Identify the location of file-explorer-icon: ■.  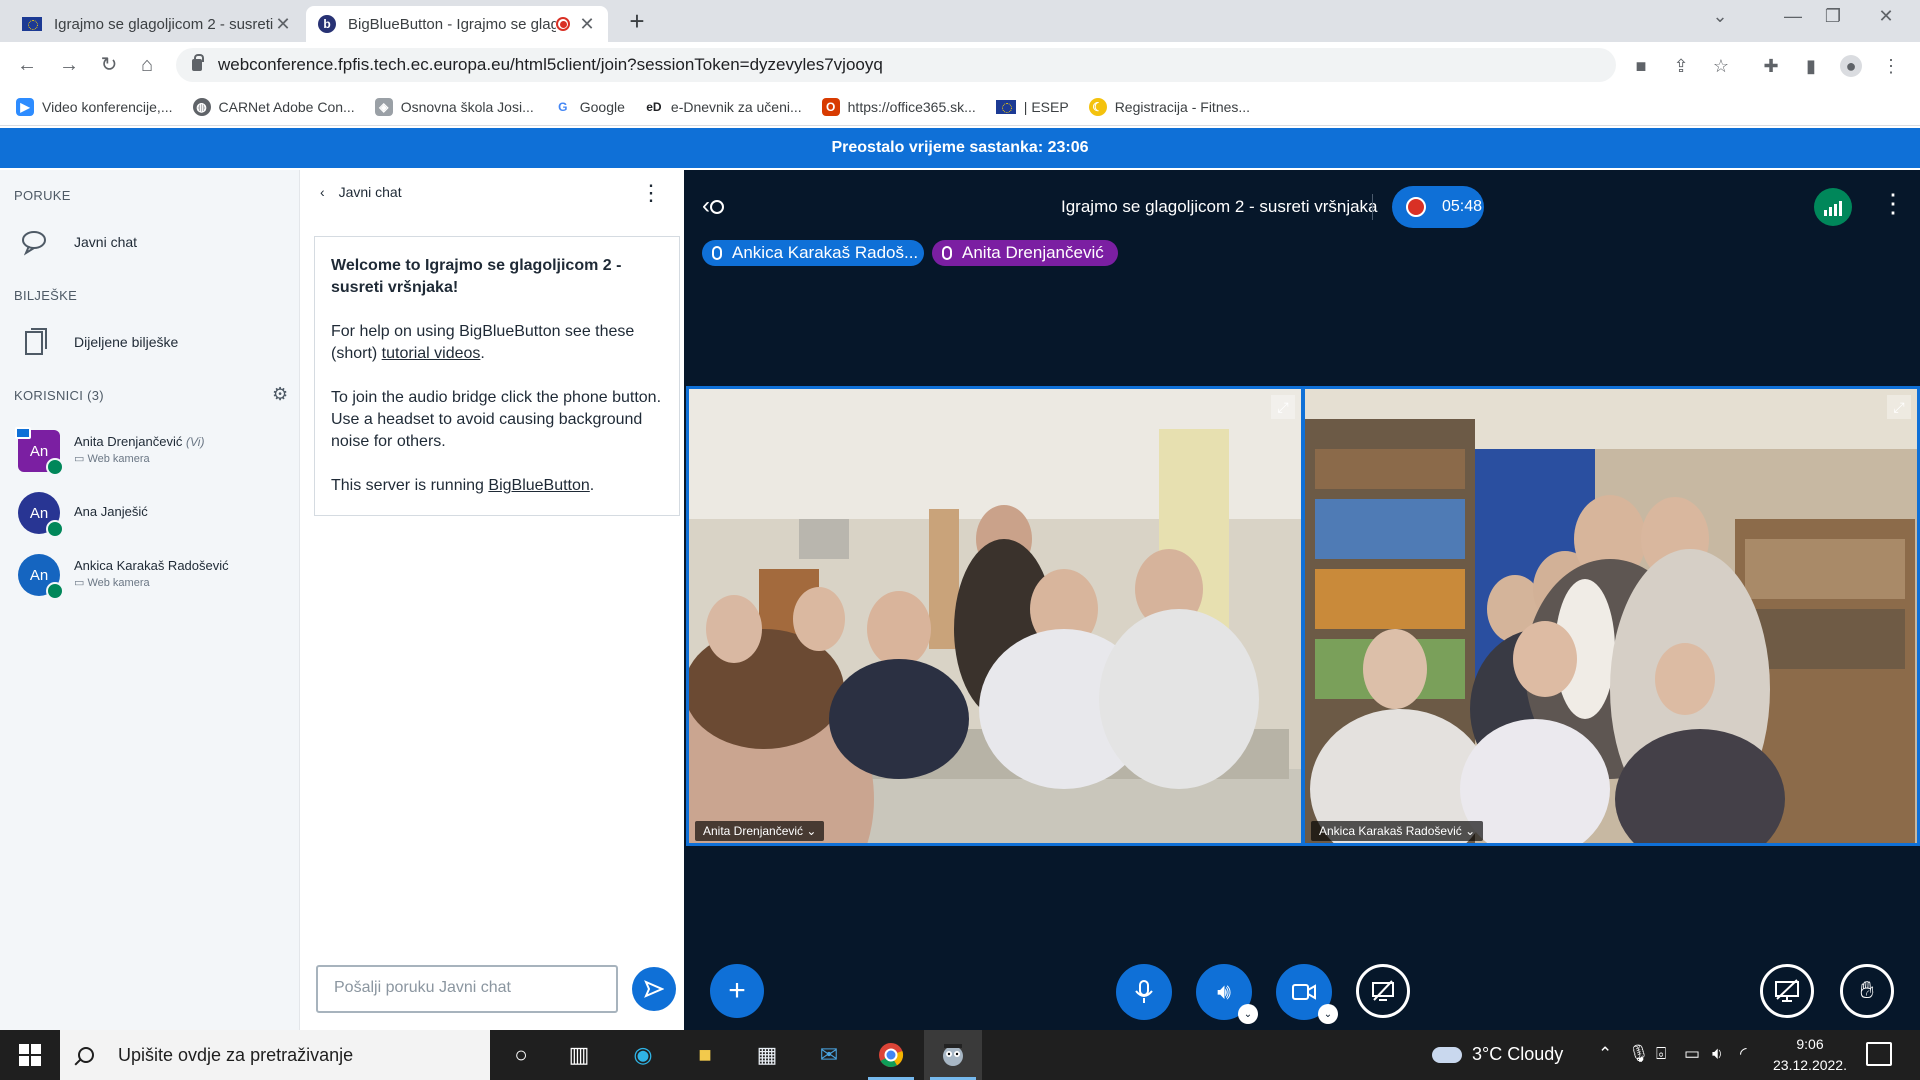
(705, 1055).